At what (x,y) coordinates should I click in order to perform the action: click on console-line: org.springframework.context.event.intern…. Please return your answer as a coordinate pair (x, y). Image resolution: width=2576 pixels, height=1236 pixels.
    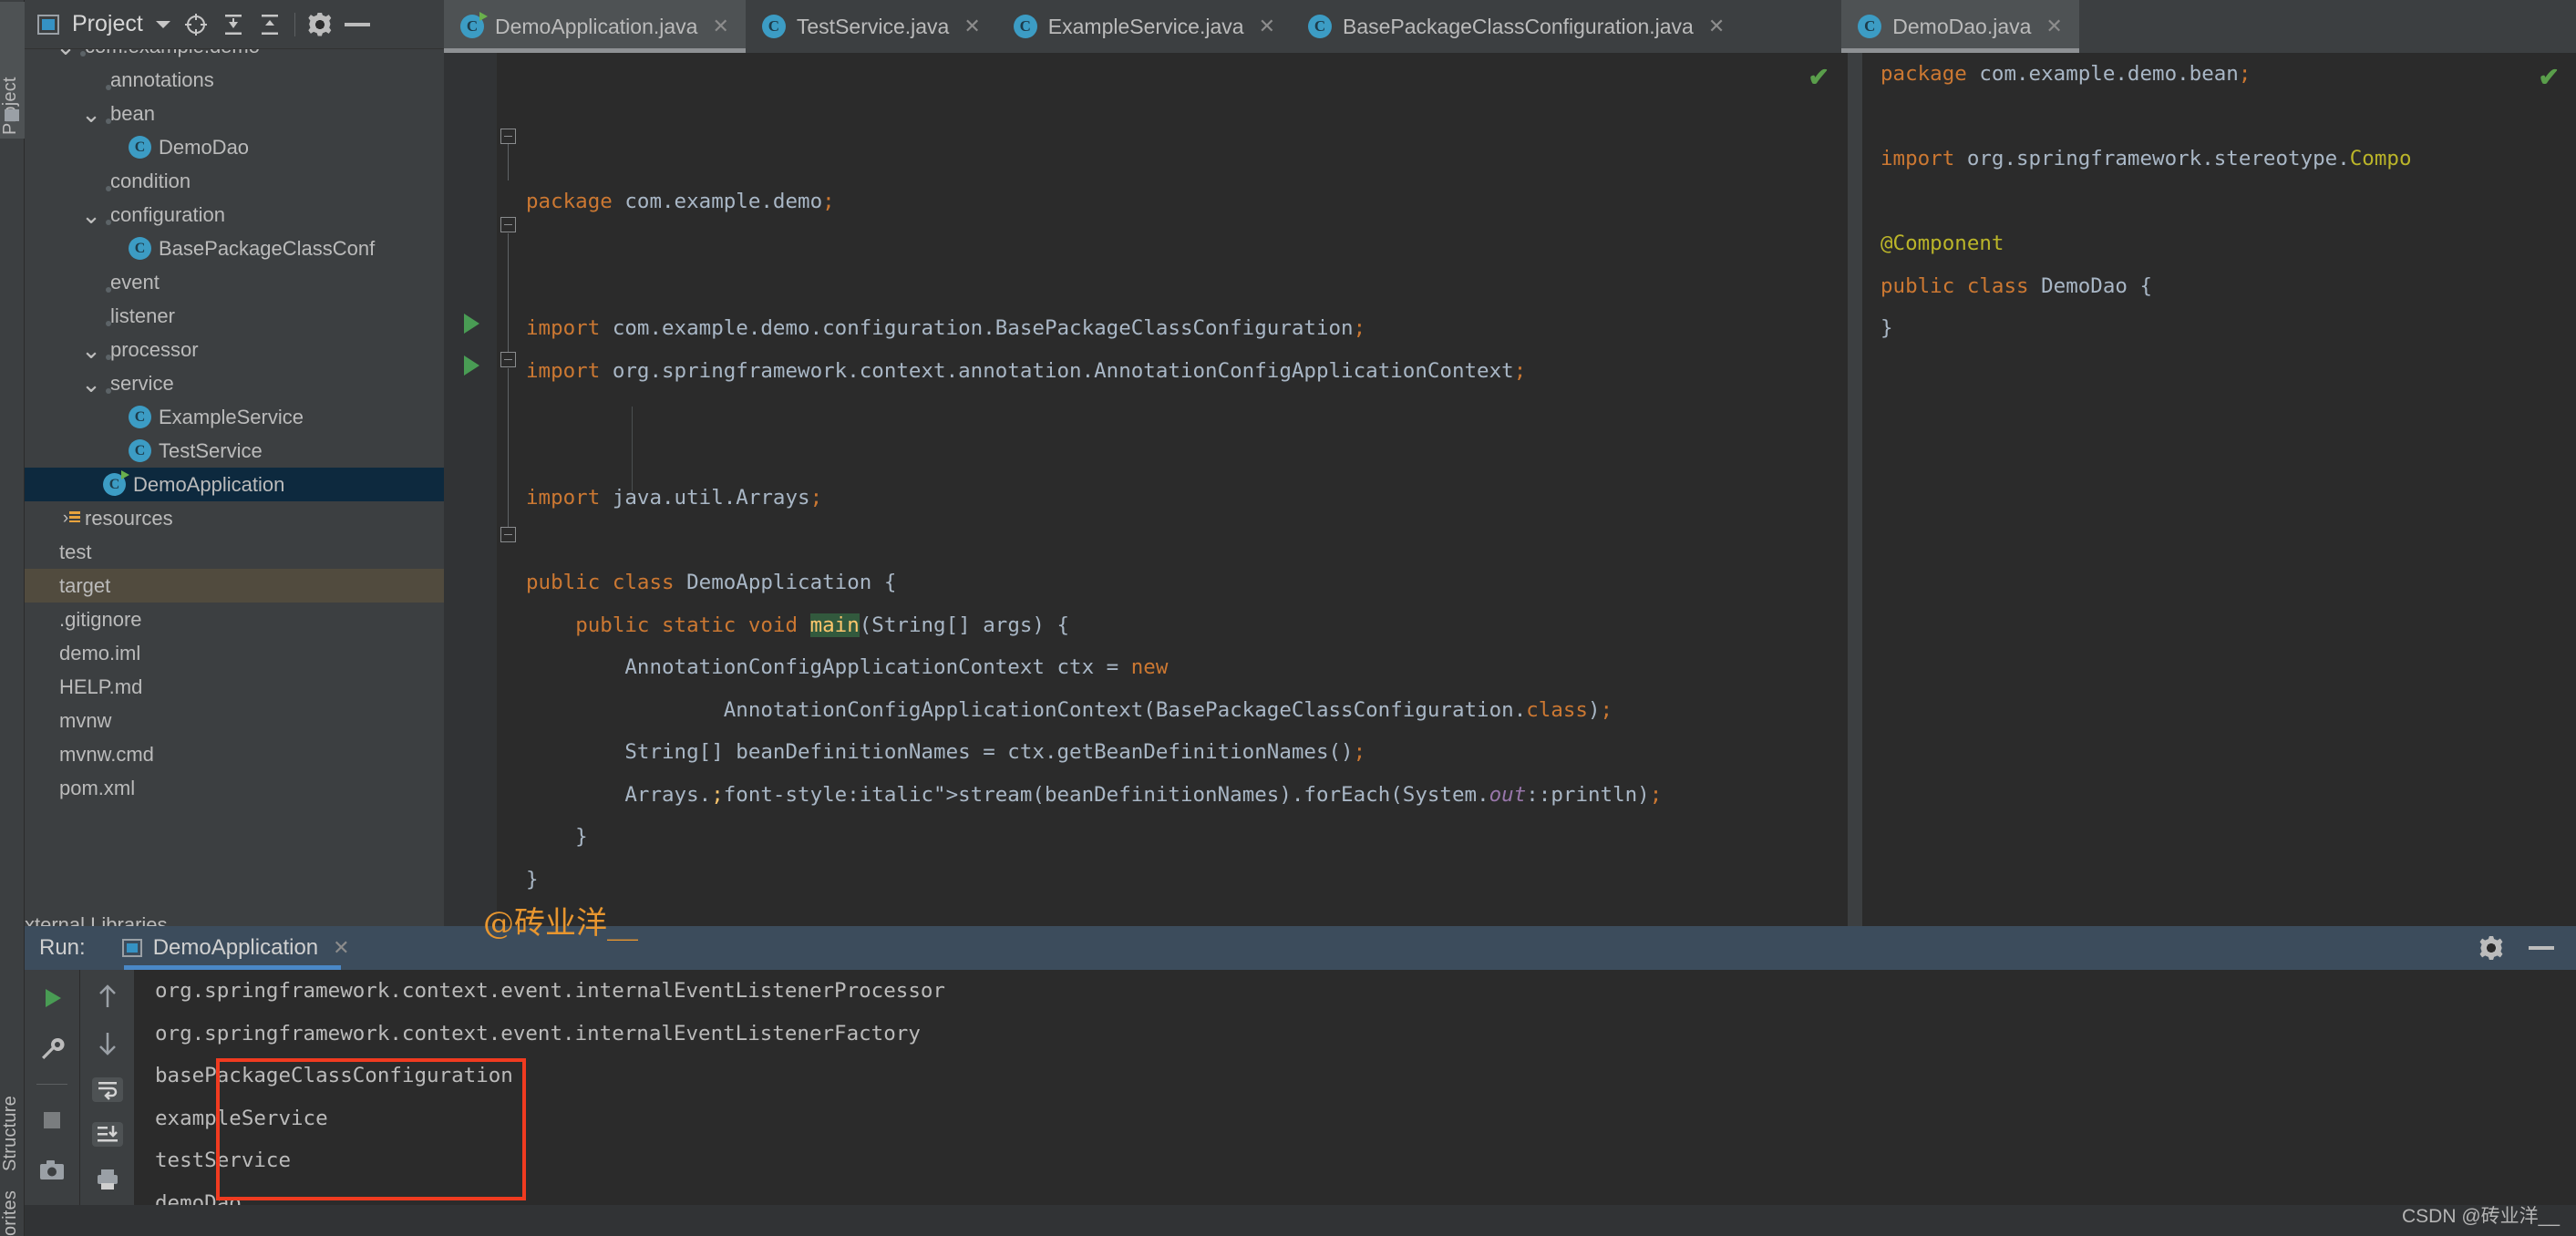
    Looking at the image, I should click on (538, 1033).